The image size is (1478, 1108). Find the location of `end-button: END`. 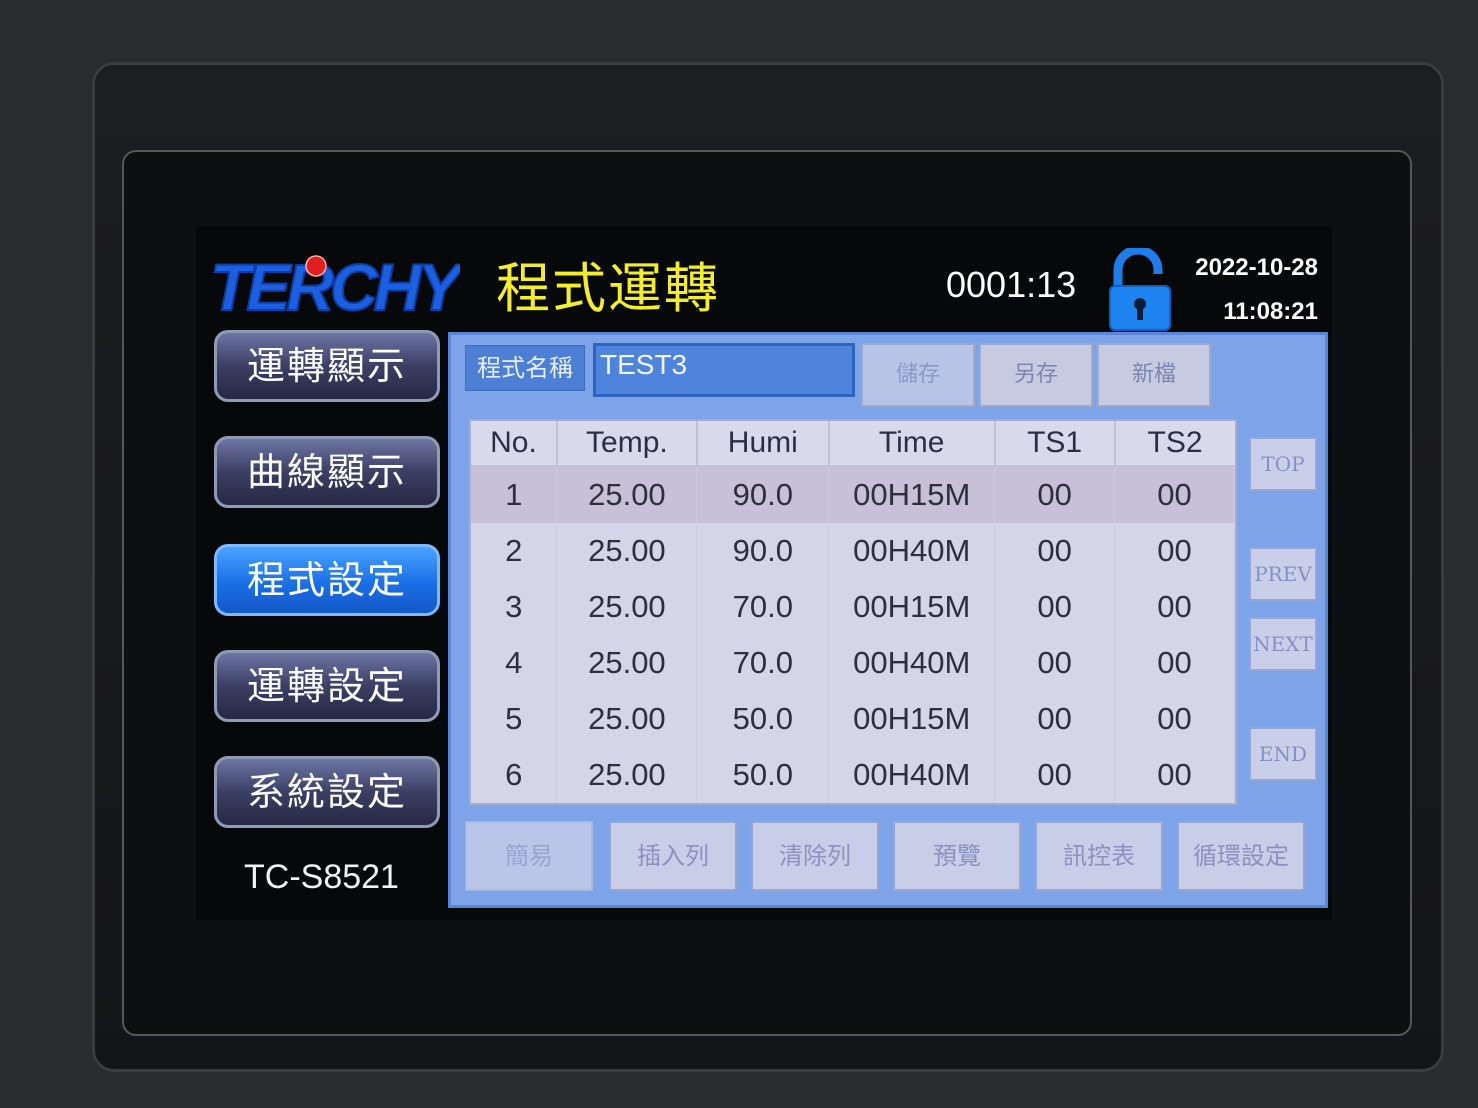

end-button: END is located at coordinates (1283, 754).